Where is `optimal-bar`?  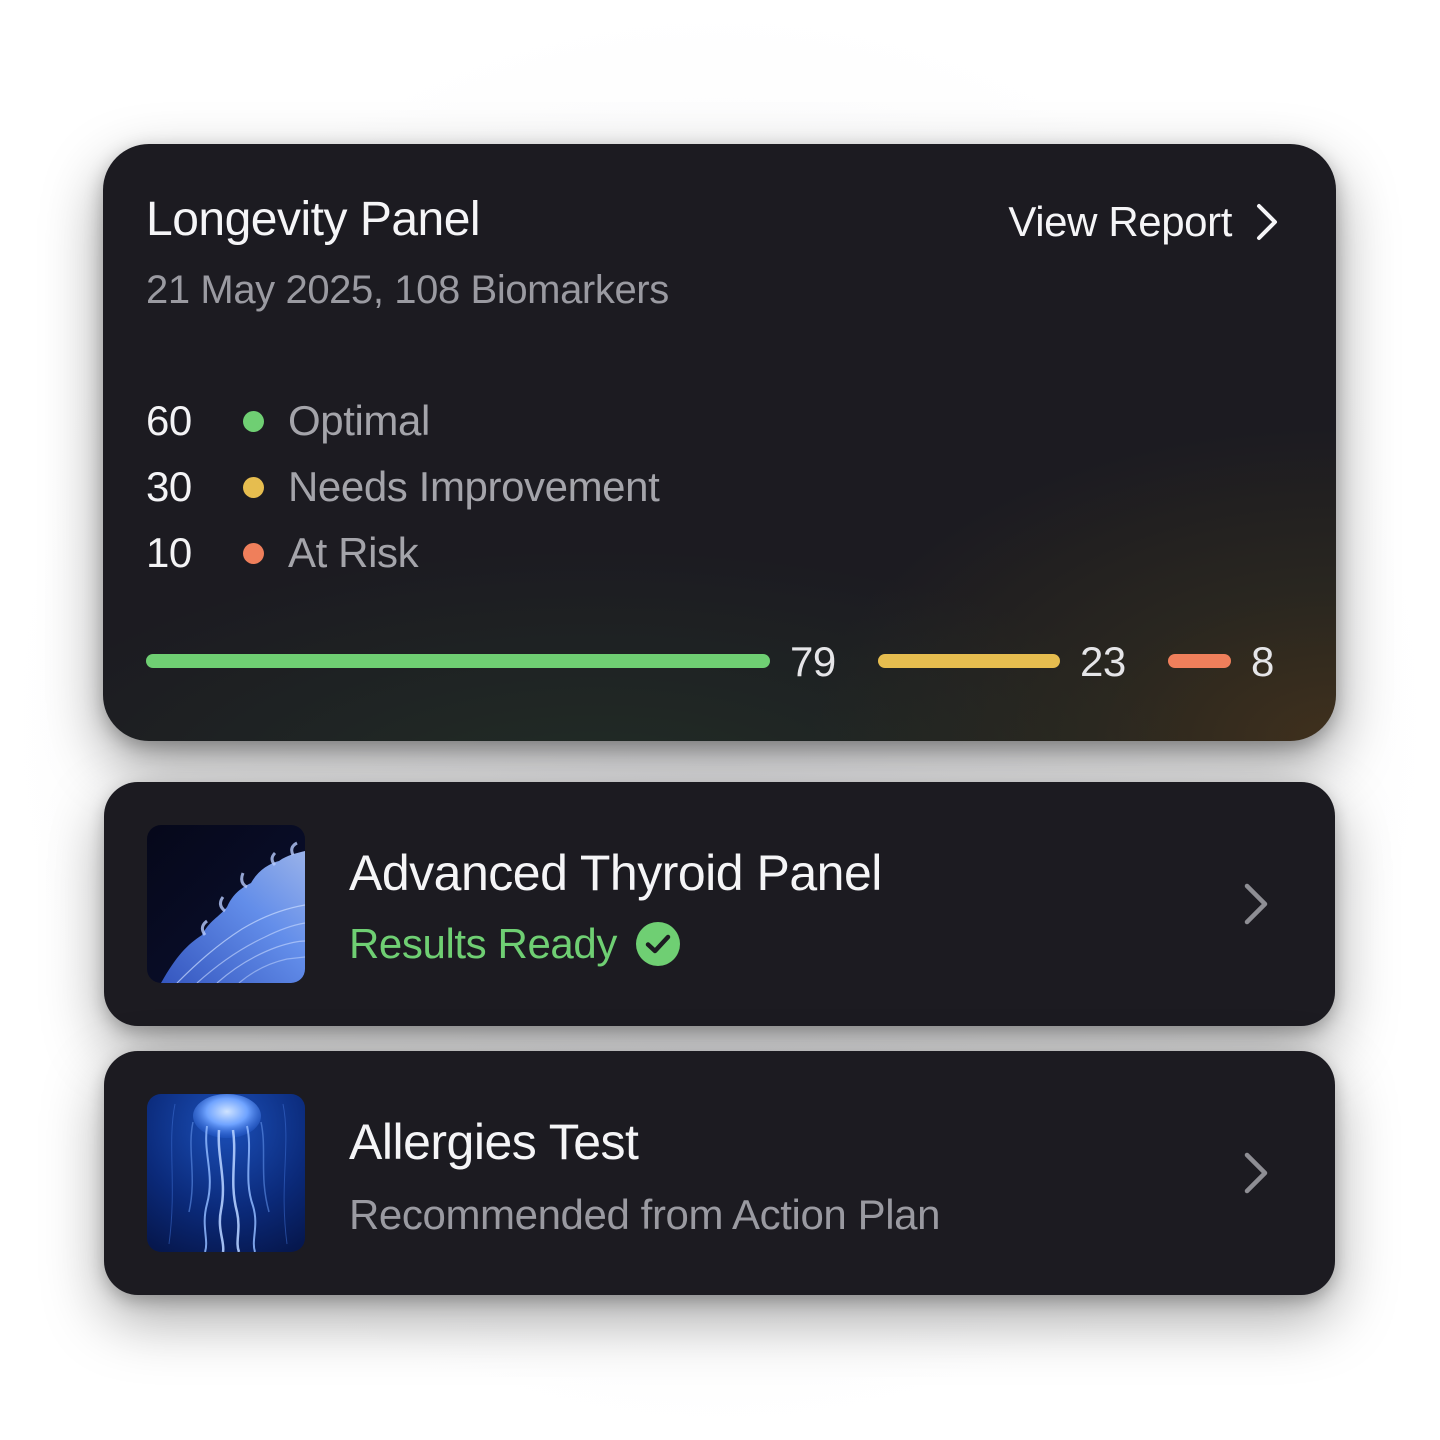
optimal-bar is located at coordinates (458, 661).